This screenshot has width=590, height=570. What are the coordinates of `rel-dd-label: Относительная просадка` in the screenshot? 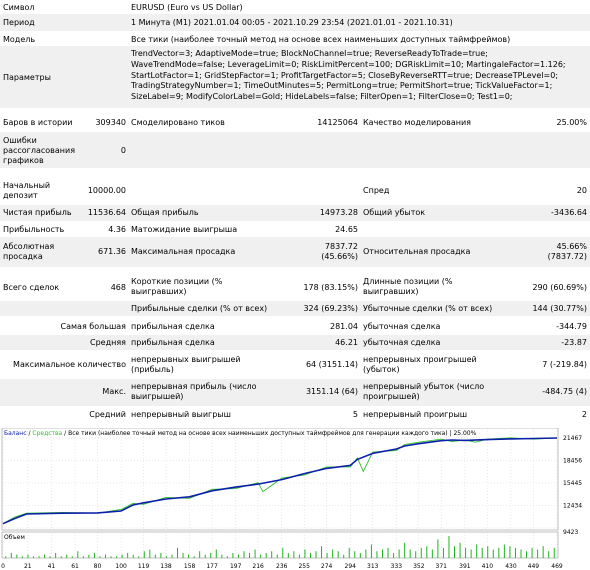 It's located at (417, 251).